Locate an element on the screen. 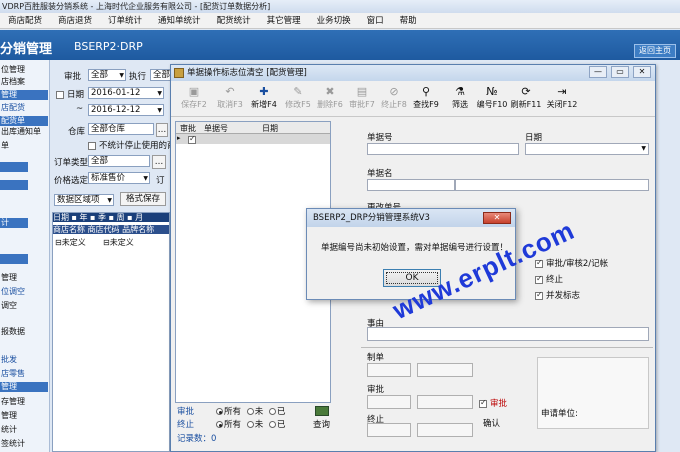 Image resolution: width=680 pixels, height=452 pixels. row-audit-checkbox is located at coordinates (192, 139).